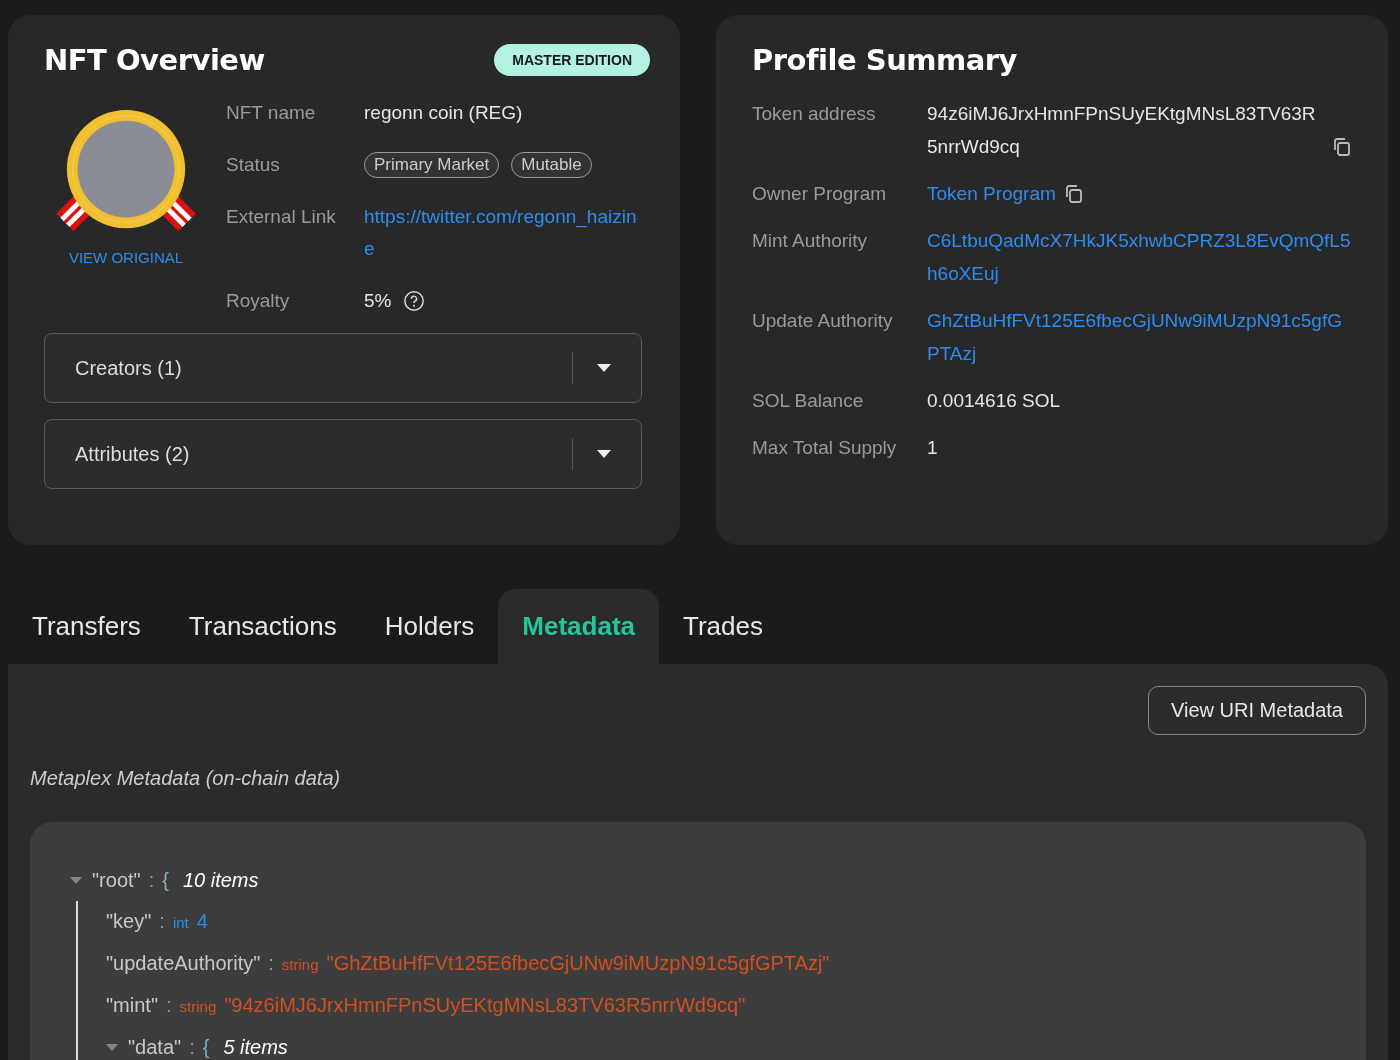 The width and height of the screenshot is (1400, 1060). What do you see at coordinates (814, 114) in the screenshot?
I see `field-label: Token address` at bounding box center [814, 114].